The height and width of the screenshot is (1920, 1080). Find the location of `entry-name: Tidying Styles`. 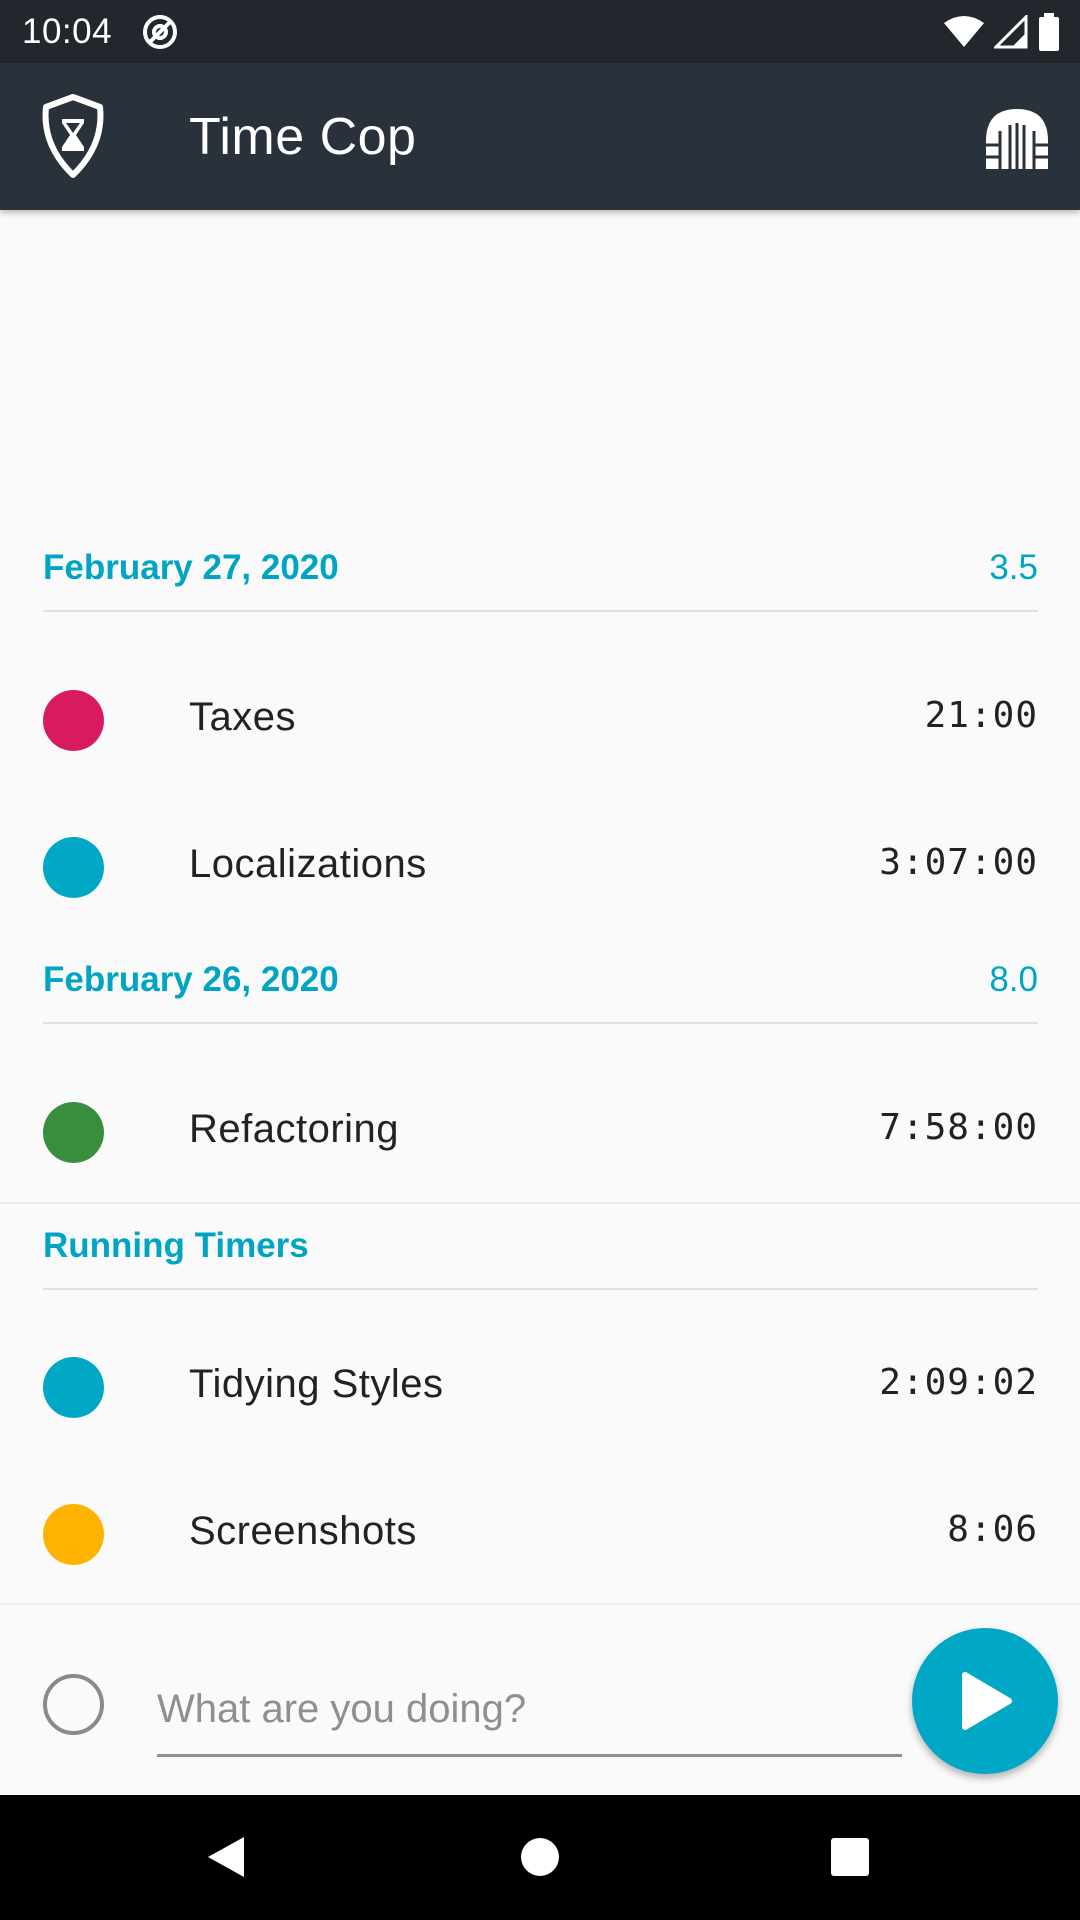

entry-name: Tidying Styles is located at coordinates (316, 1384).